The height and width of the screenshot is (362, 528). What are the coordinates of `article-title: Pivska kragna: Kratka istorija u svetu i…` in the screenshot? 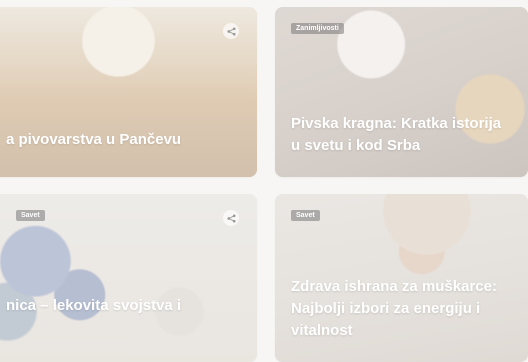 It's located at (402, 135).